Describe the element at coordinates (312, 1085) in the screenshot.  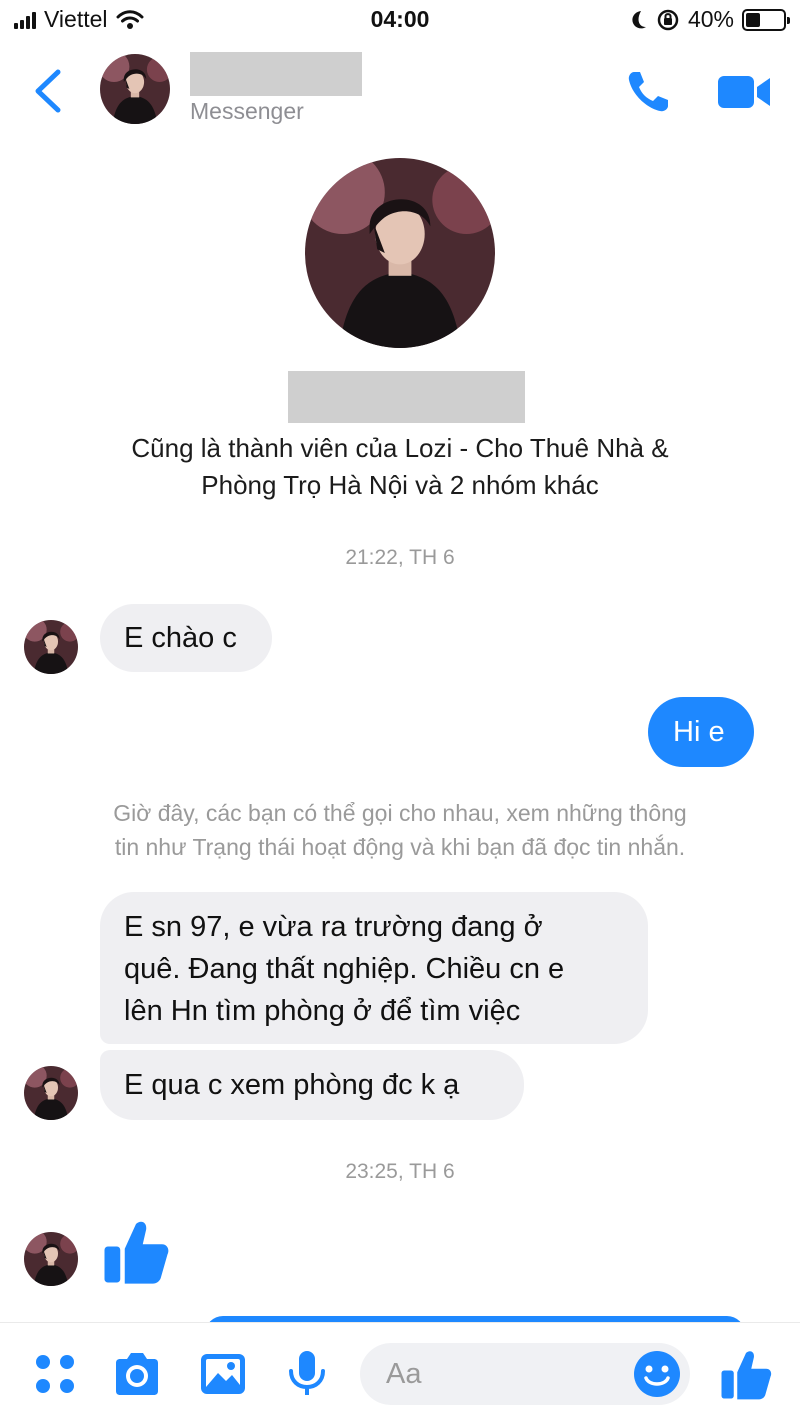
I see `incoming-message: E qua c xem phòng đc k ạ` at that location.